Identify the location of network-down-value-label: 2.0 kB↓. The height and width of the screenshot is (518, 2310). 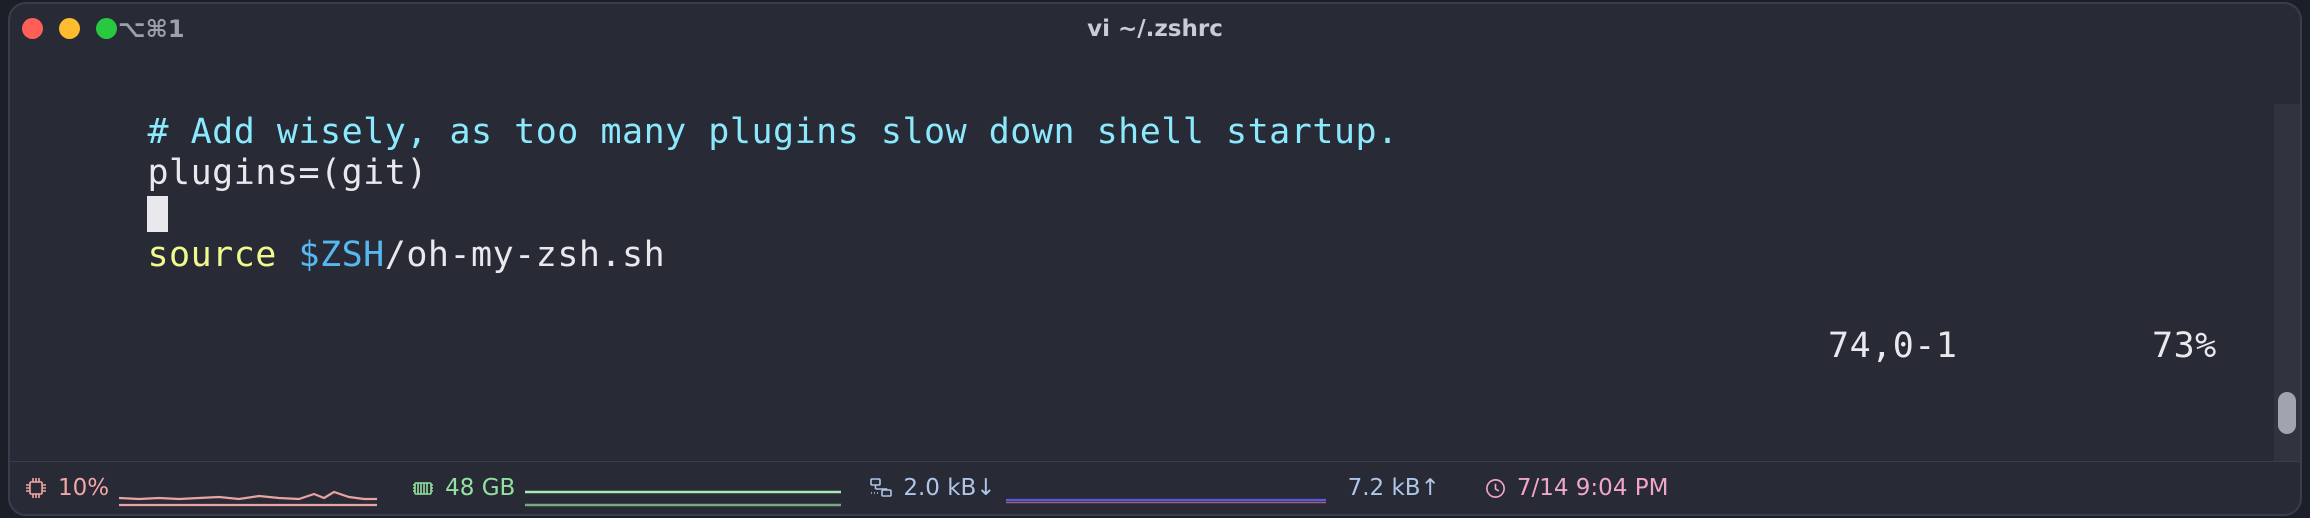
(949, 488).